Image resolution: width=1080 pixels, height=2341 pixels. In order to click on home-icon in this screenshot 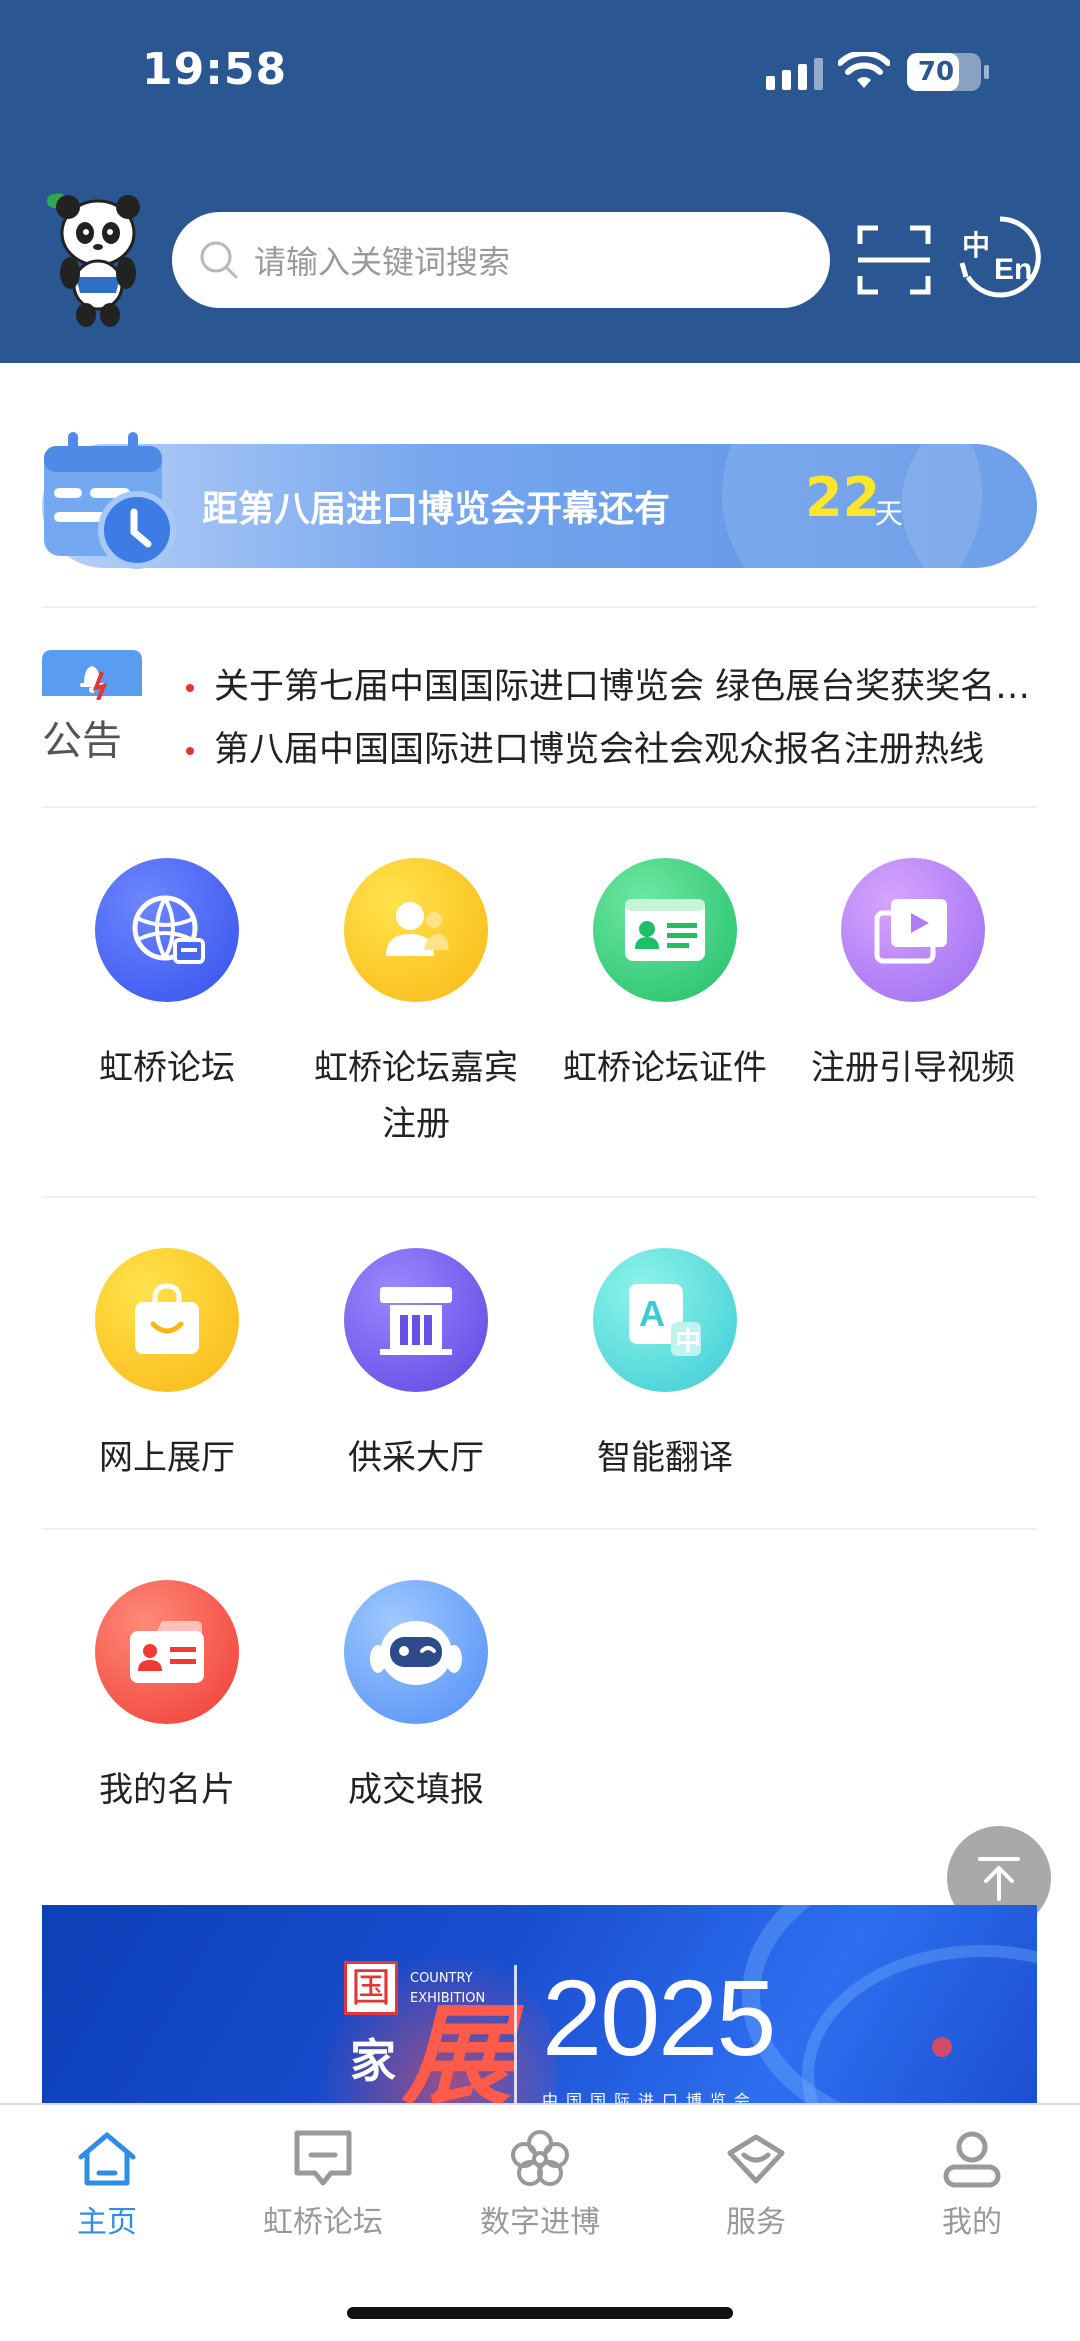, I will do `click(107, 2159)`.